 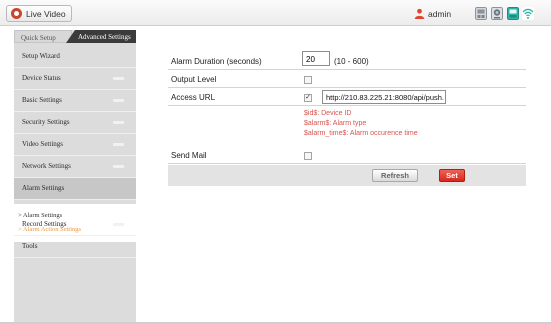 What do you see at coordinates (16, 13) in the screenshot?
I see `live-video-icon` at bounding box center [16, 13].